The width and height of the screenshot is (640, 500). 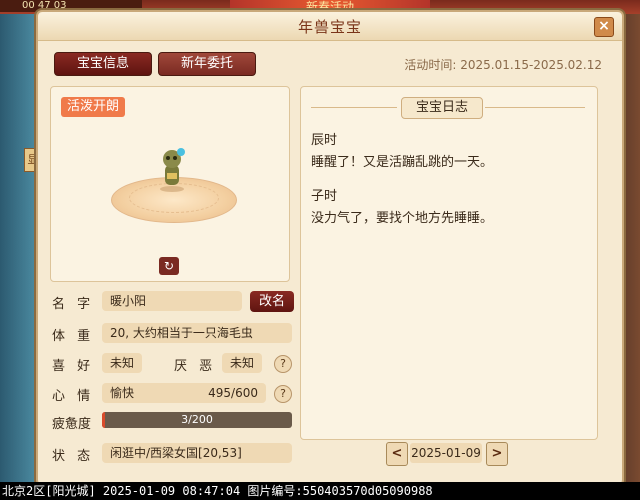 I want to click on diary-entry-time: 辰时, so click(x=324, y=140).